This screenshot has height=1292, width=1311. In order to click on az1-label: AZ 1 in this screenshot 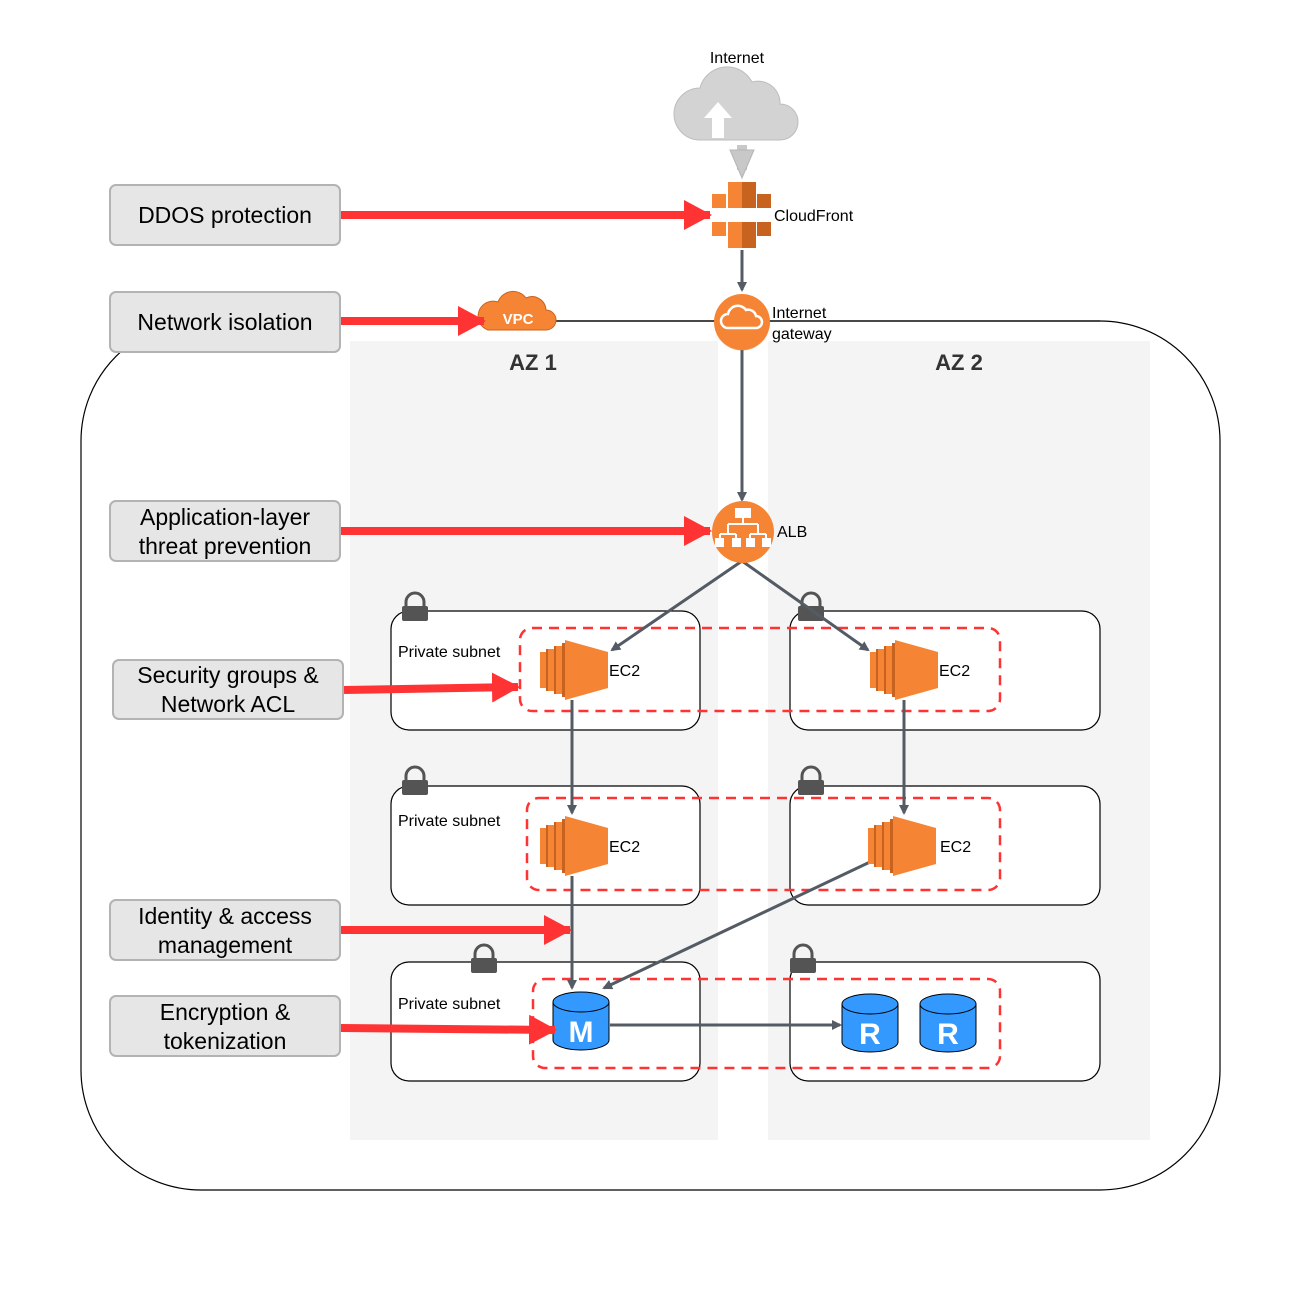, I will do `click(533, 362)`.